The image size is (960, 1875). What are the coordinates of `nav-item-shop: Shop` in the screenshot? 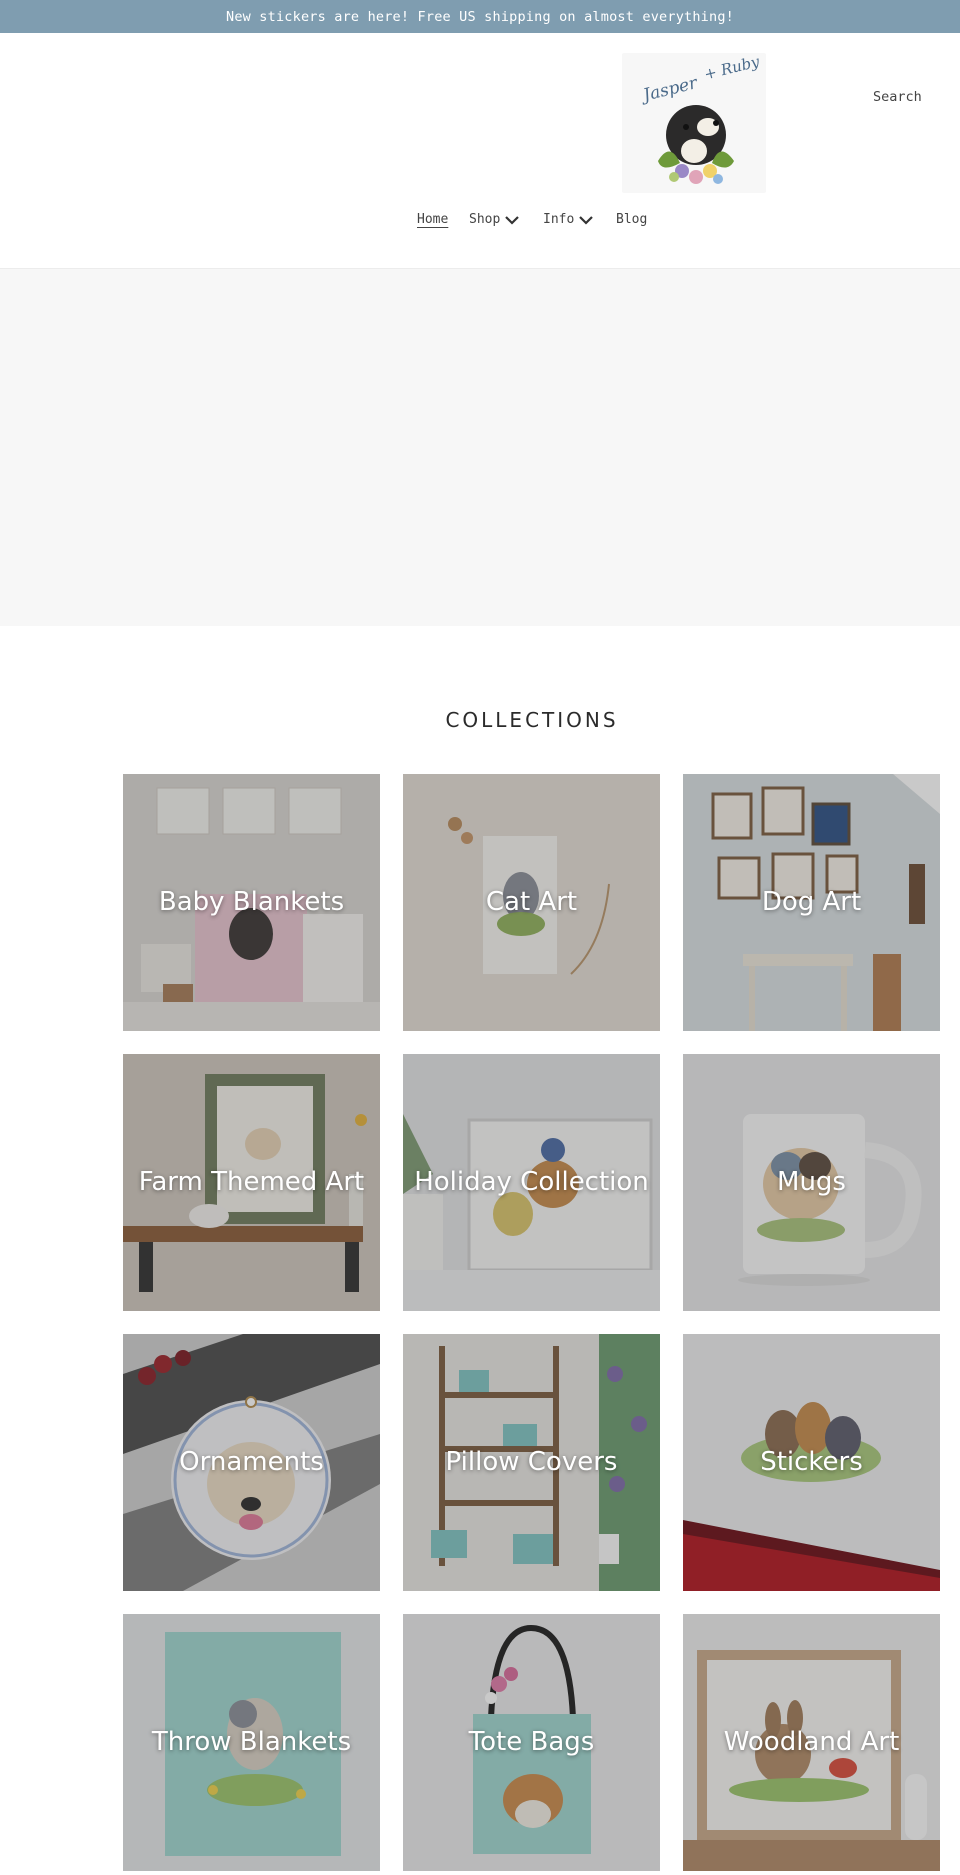 It's located at (494, 219).